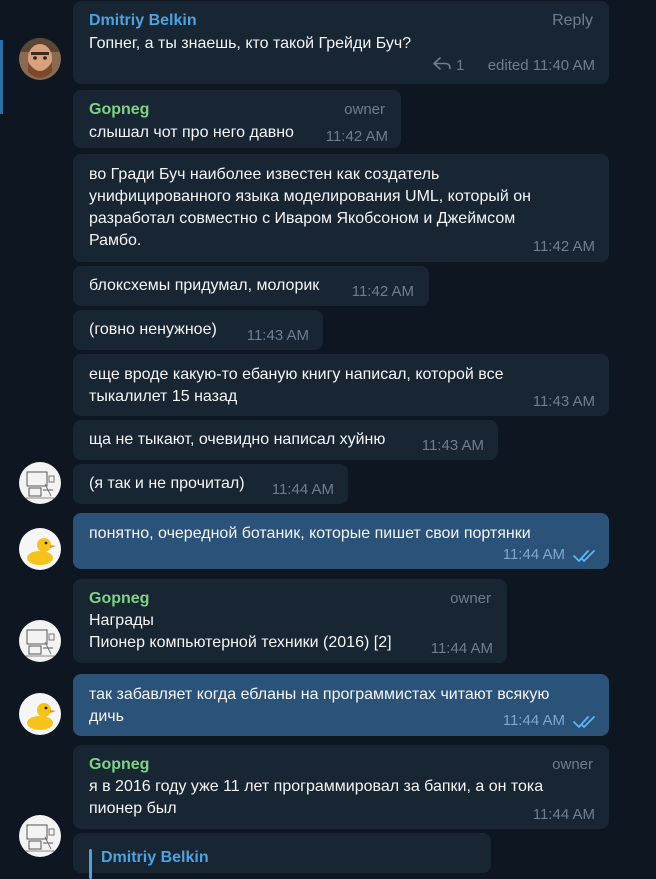 Image resolution: width=656 pixels, height=879 pixels. I want to click on message-text: Пионер компьютерной техники (2016) [2], so click(240, 642).